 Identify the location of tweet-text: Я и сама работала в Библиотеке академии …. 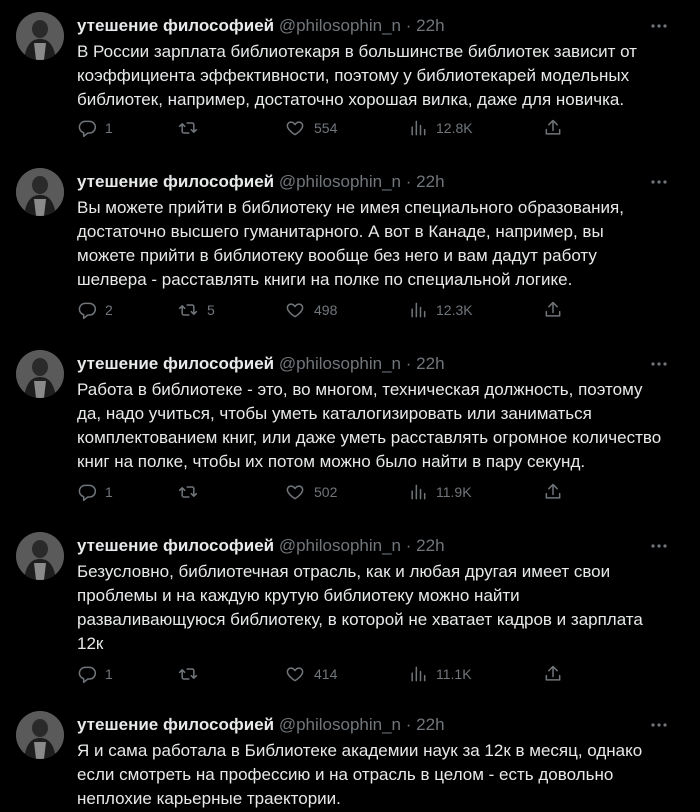
(360, 774).